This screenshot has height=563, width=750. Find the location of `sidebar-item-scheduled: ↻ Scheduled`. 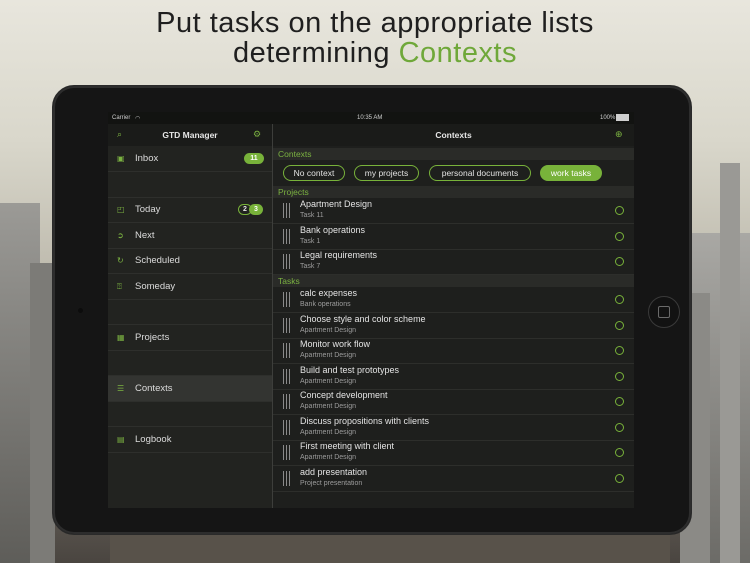

sidebar-item-scheduled: ↻ Scheduled is located at coordinates (190, 261).